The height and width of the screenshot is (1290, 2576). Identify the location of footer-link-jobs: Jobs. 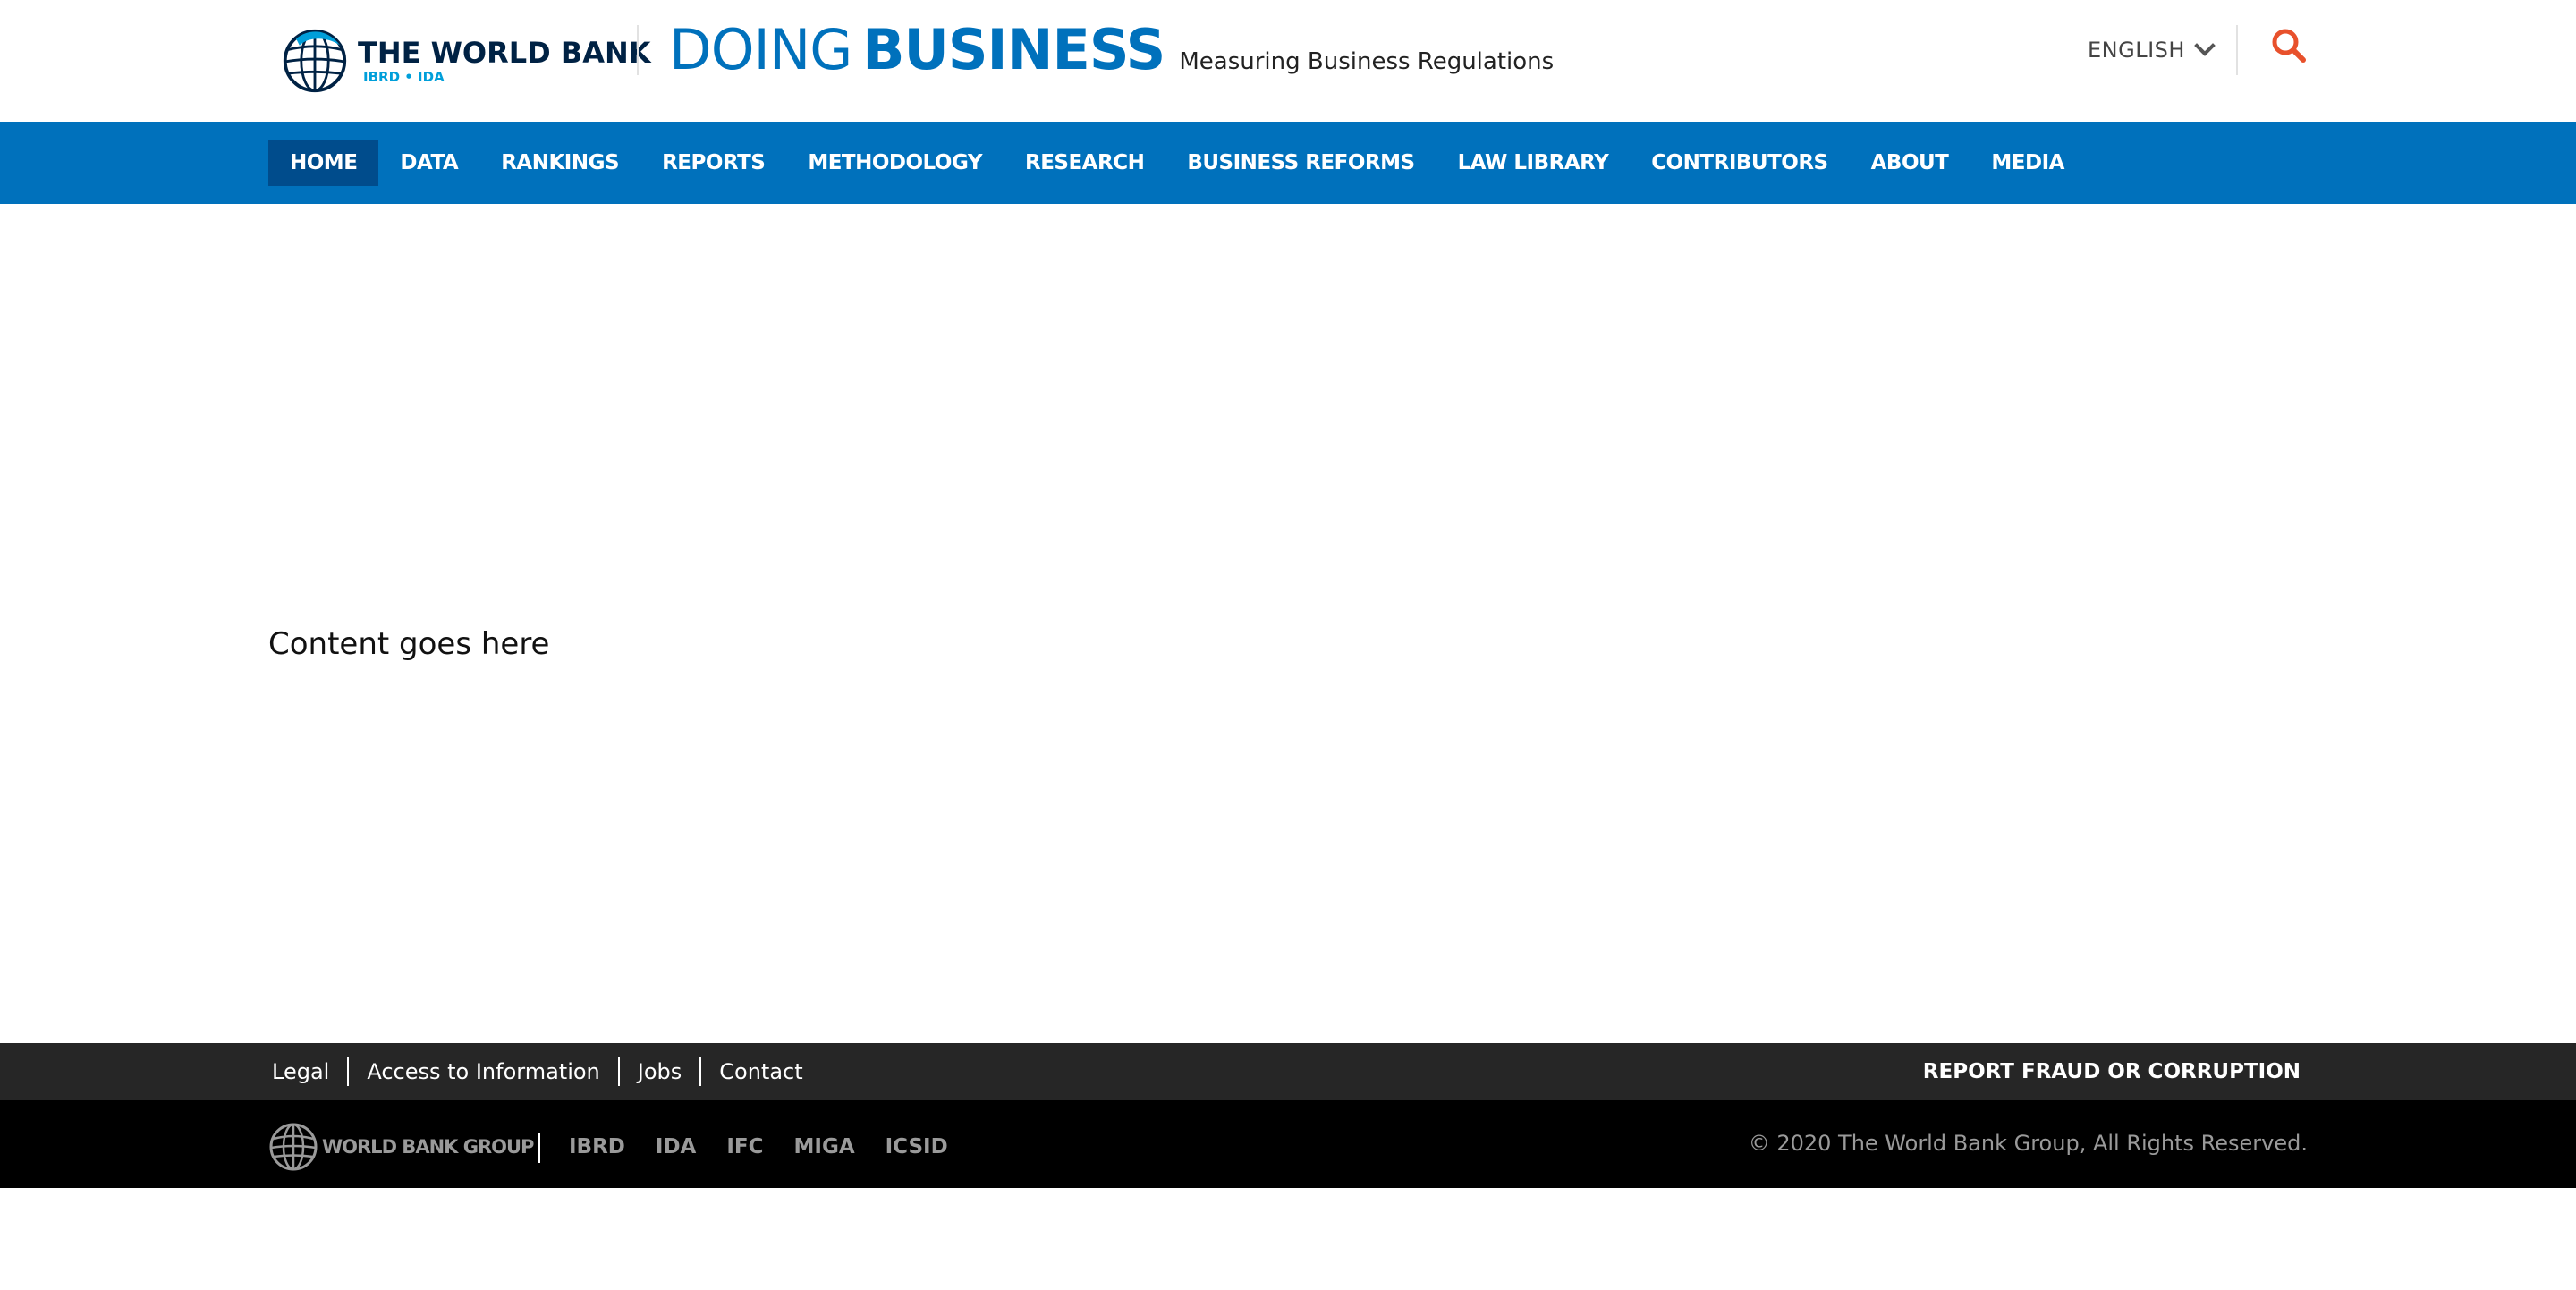
(658, 1071).